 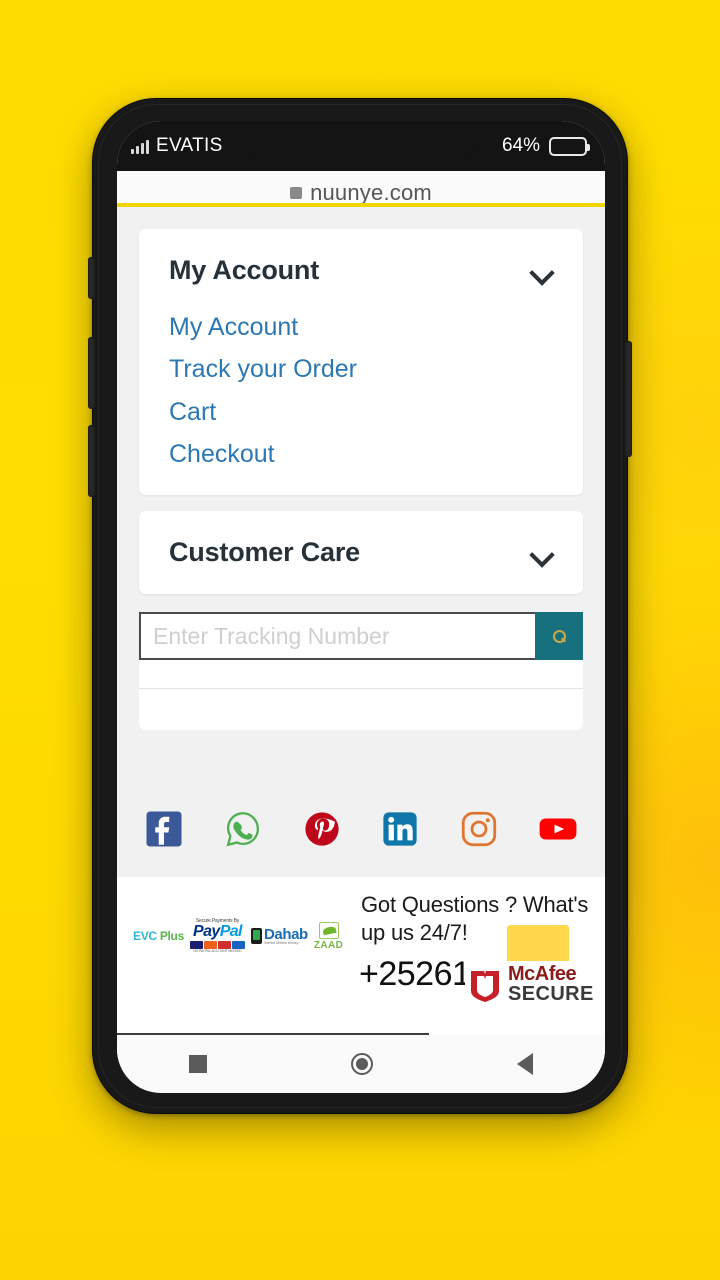 I want to click on accordion-header-customer-care: Customer Care, so click(x=361, y=552).